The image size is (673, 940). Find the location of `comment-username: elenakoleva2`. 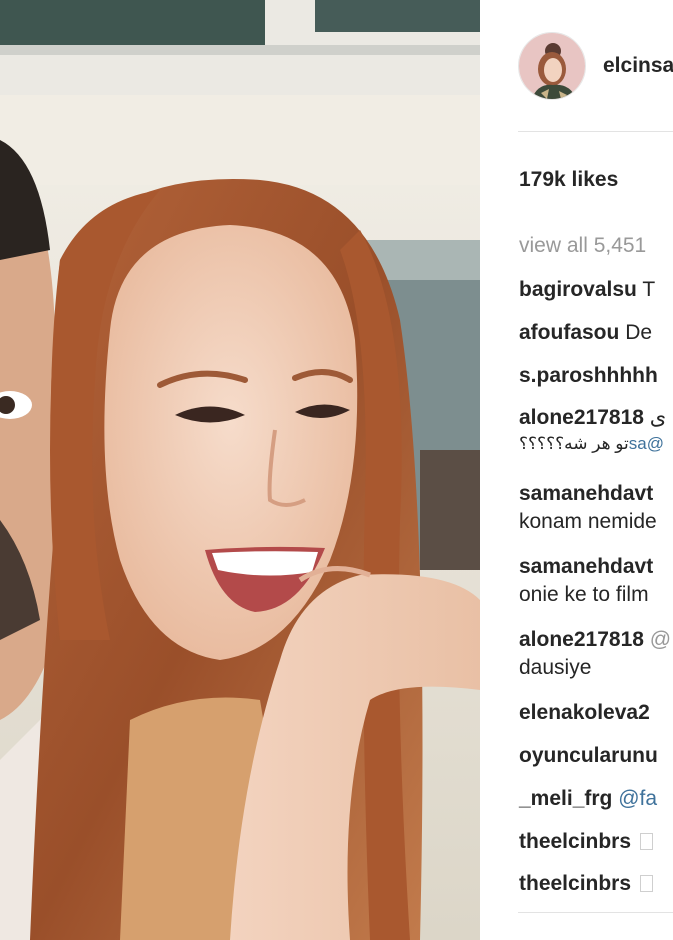

comment-username: elenakoleva2 is located at coordinates (584, 712).